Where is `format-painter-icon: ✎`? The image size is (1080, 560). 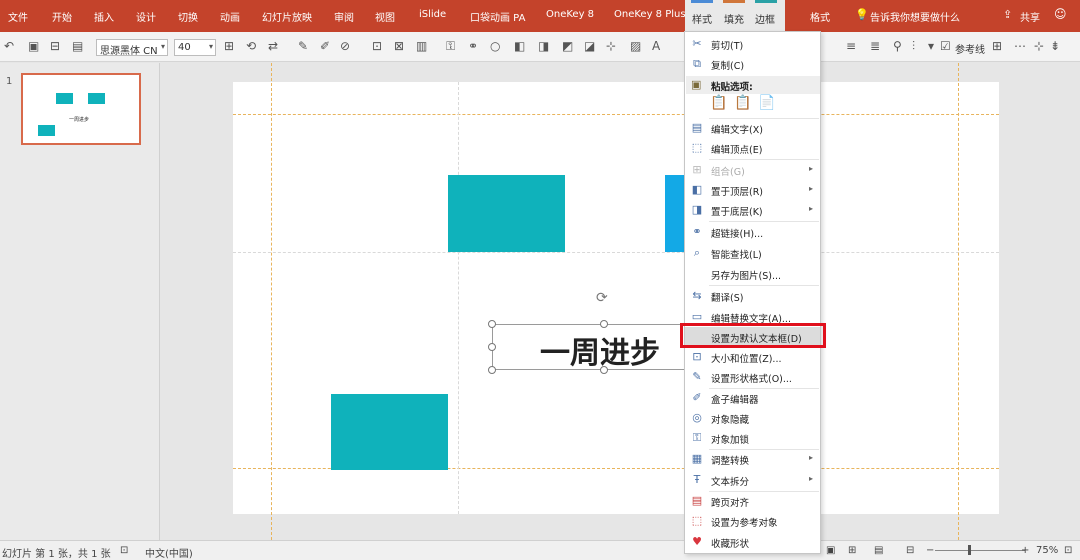 format-painter-icon: ✎ is located at coordinates (303, 46).